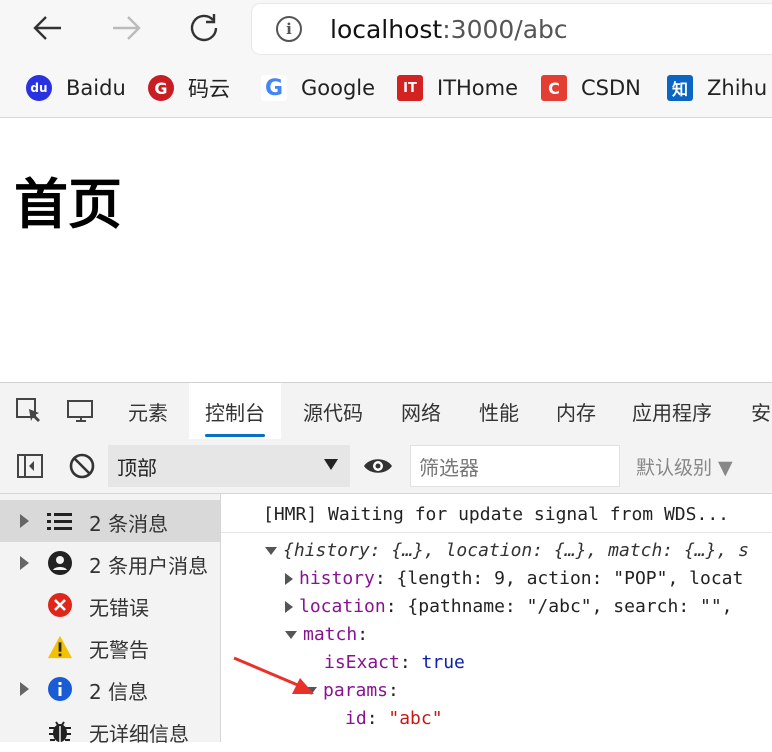 The width and height of the screenshot is (772, 752). What do you see at coordinates (289, 29) in the screenshot?
I see `site-info-icon: i` at bounding box center [289, 29].